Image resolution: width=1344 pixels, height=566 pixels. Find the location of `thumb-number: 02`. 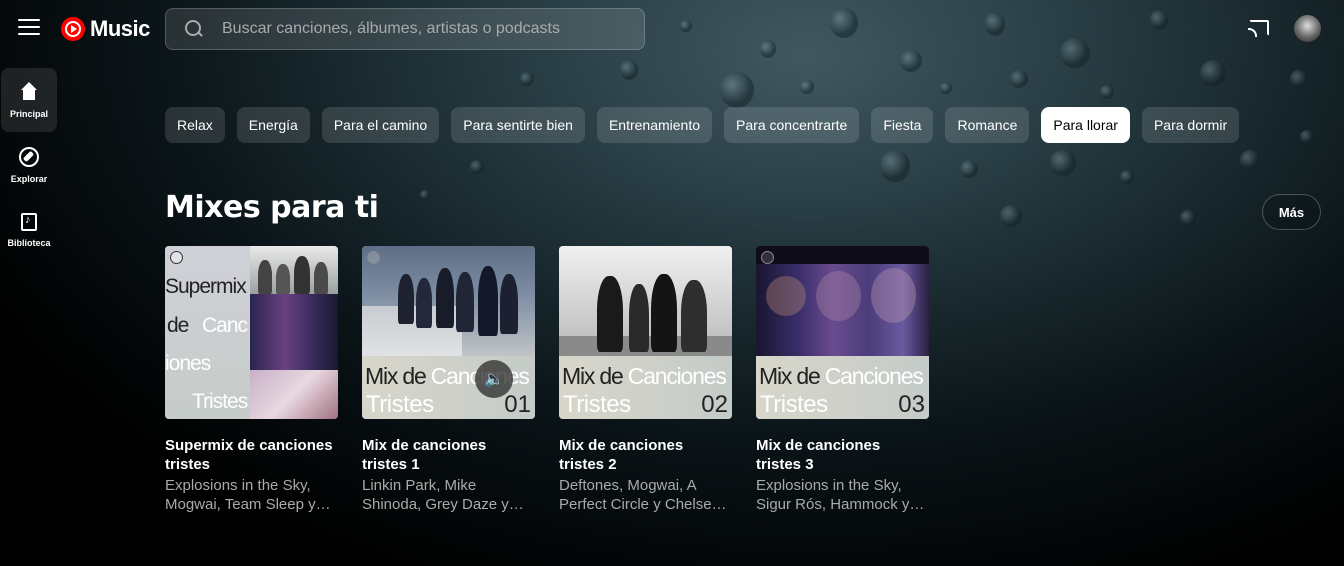

thumb-number: 02 is located at coordinates (714, 404).